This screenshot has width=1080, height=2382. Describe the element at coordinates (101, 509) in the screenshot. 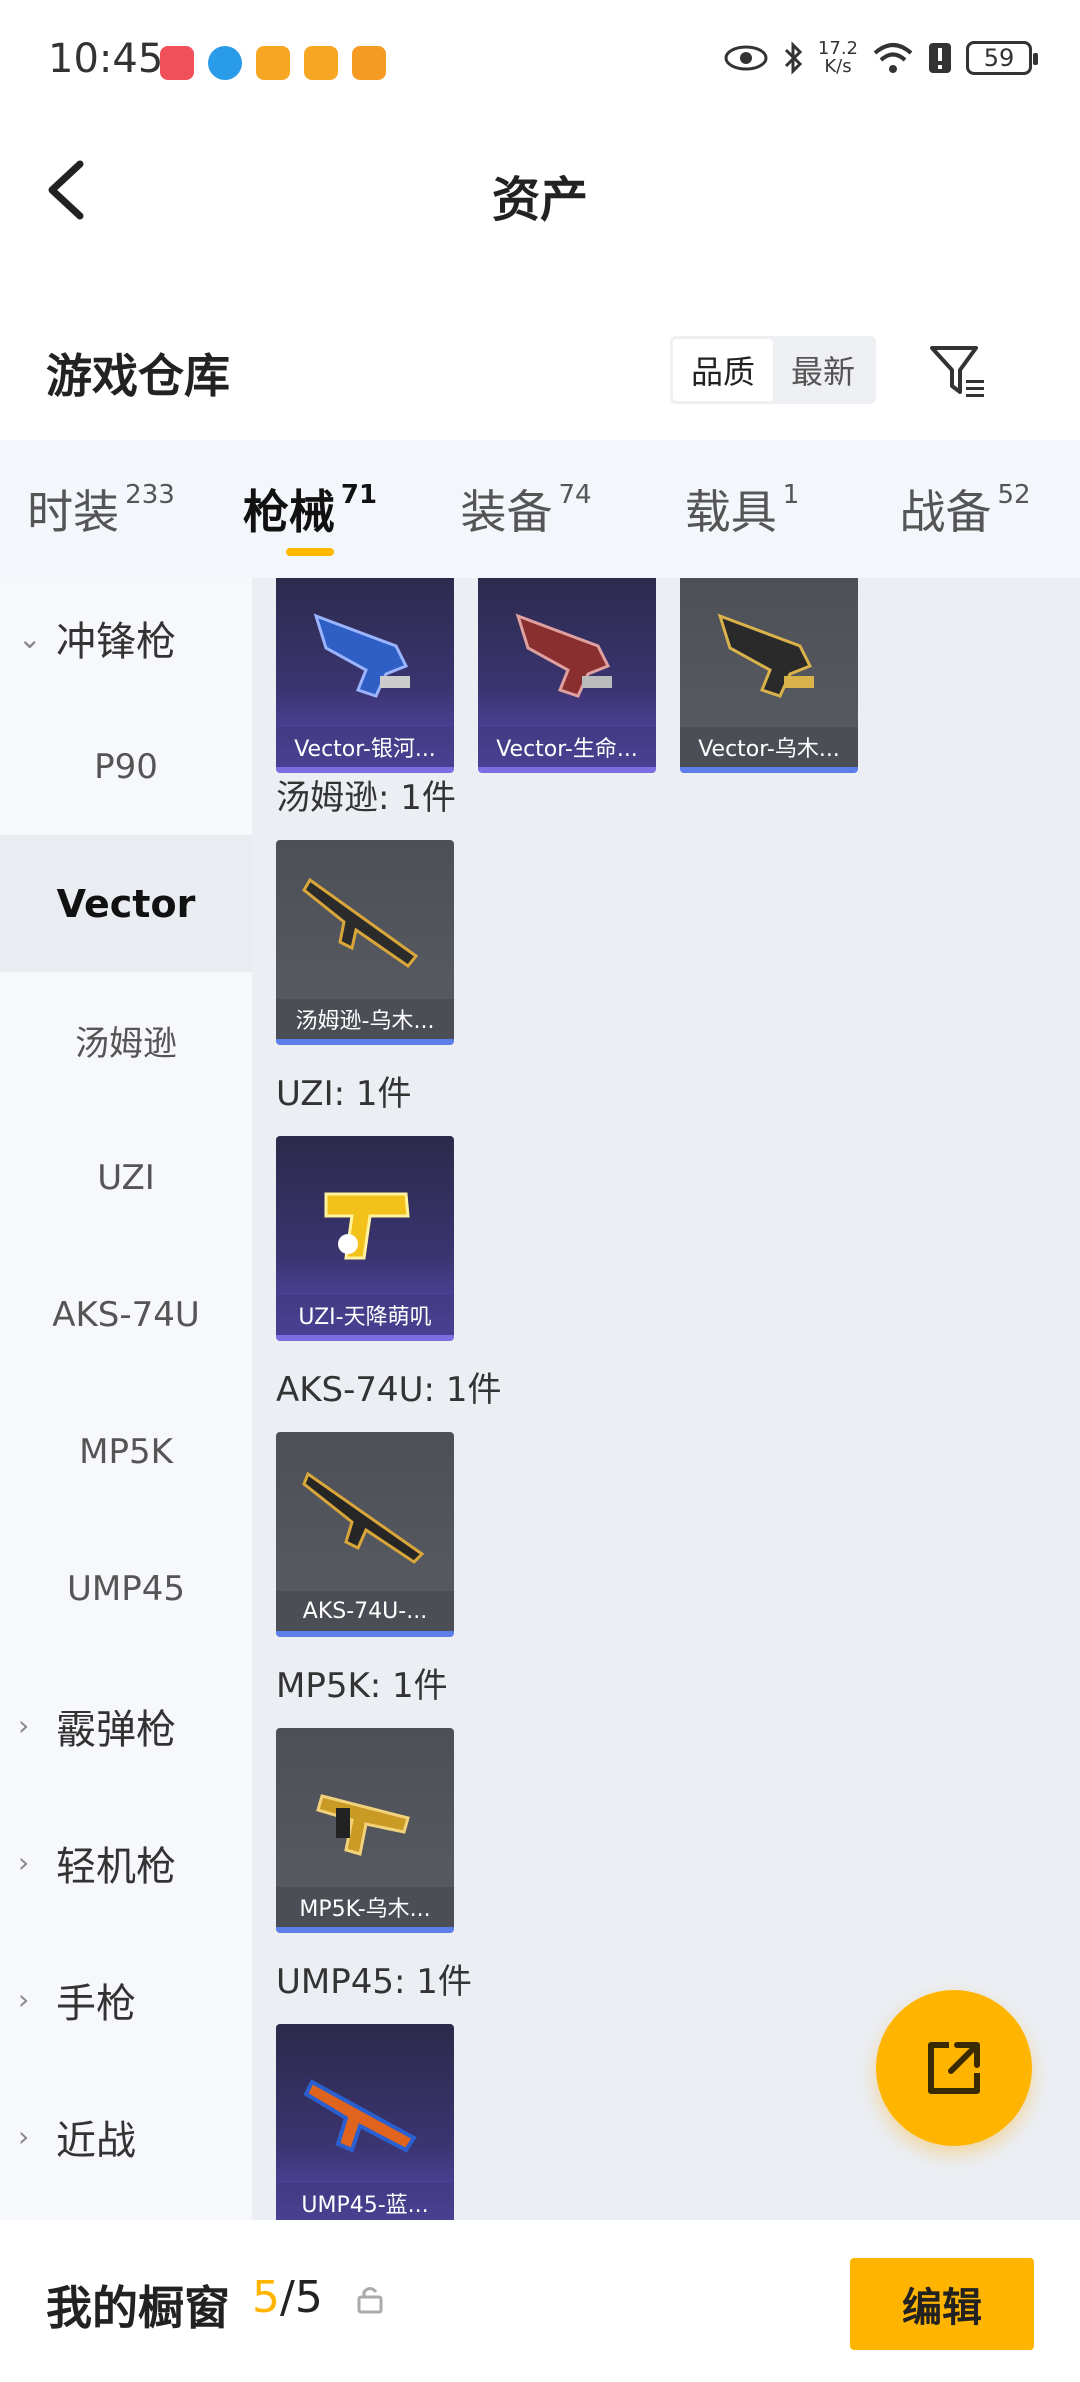

I see `tab-outfits: 时装 233` at that location.